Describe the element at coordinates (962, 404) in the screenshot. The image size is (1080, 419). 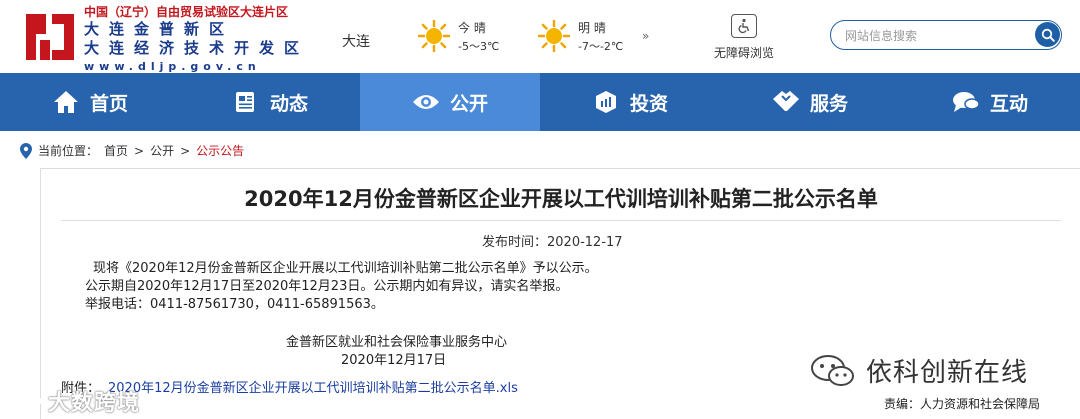
I see `article-editor: 责编：人力资源和社会保障局` at that location.